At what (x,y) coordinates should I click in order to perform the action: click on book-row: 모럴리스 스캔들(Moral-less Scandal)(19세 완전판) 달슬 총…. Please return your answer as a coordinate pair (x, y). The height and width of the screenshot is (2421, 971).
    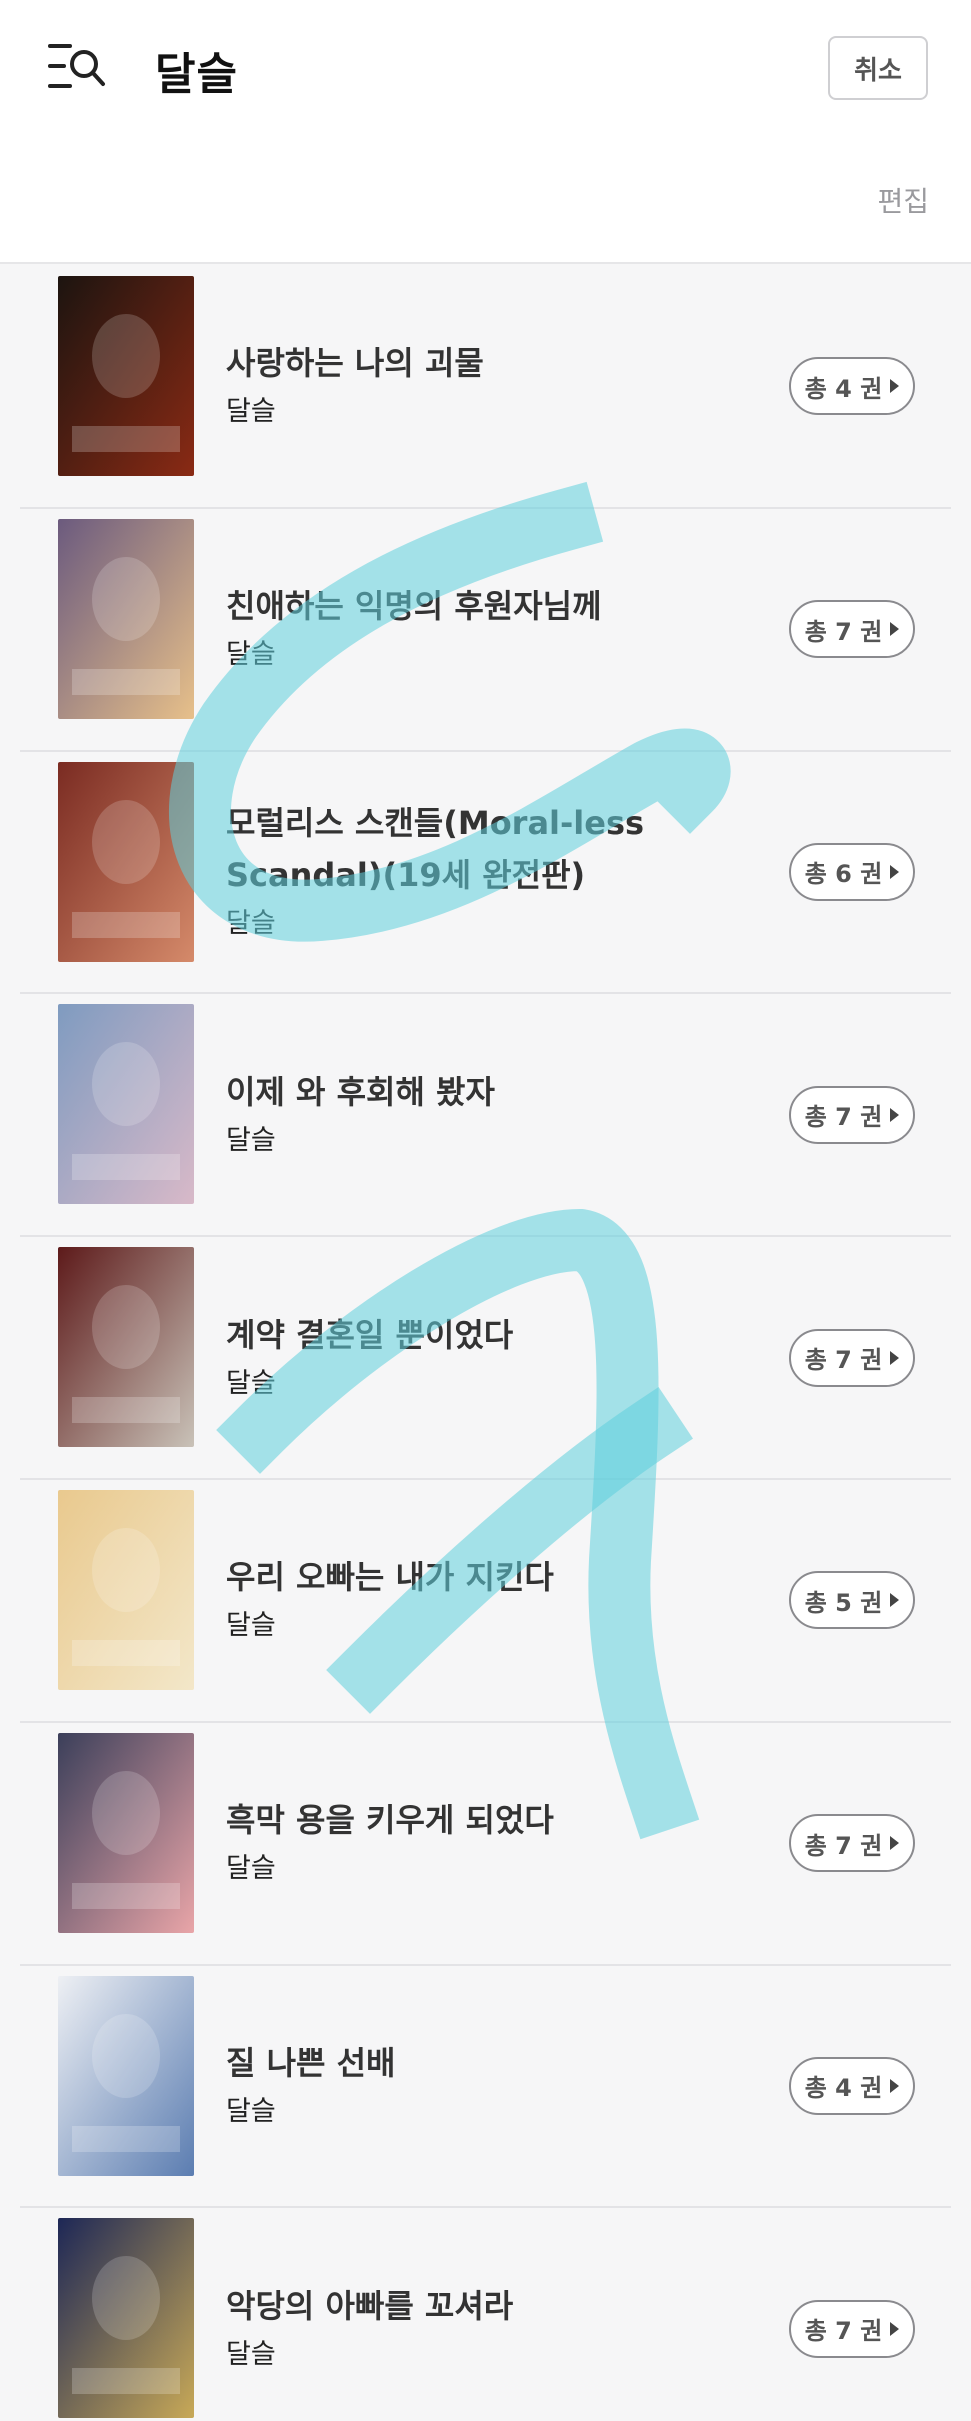
    Looking at the image, I should click on (485, 873).